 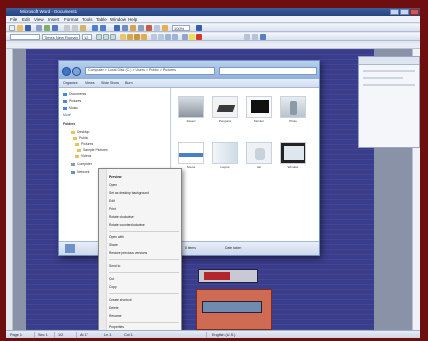 What do you see at coordinates (144, 266) in the screenshot?
I see `menu-item-send-to: Send to` at bounding box center [144, 266].